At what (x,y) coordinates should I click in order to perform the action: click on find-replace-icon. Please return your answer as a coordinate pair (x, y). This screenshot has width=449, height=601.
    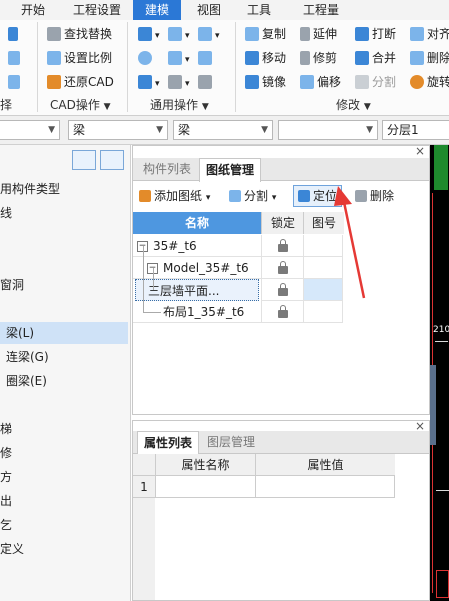
    Looking at the image, I should click on (54, 33).